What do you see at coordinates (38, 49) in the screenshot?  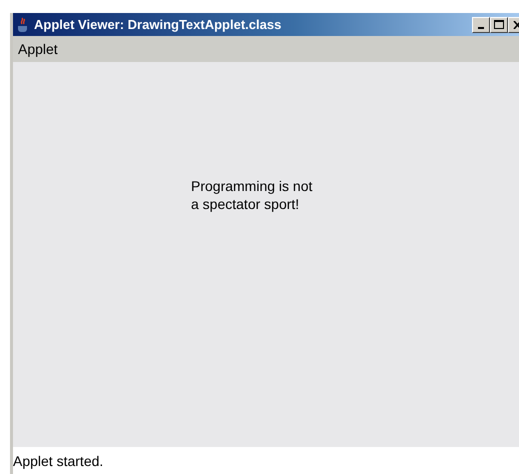 I see `menu-item: Applet` at bounding box center [38, 49].